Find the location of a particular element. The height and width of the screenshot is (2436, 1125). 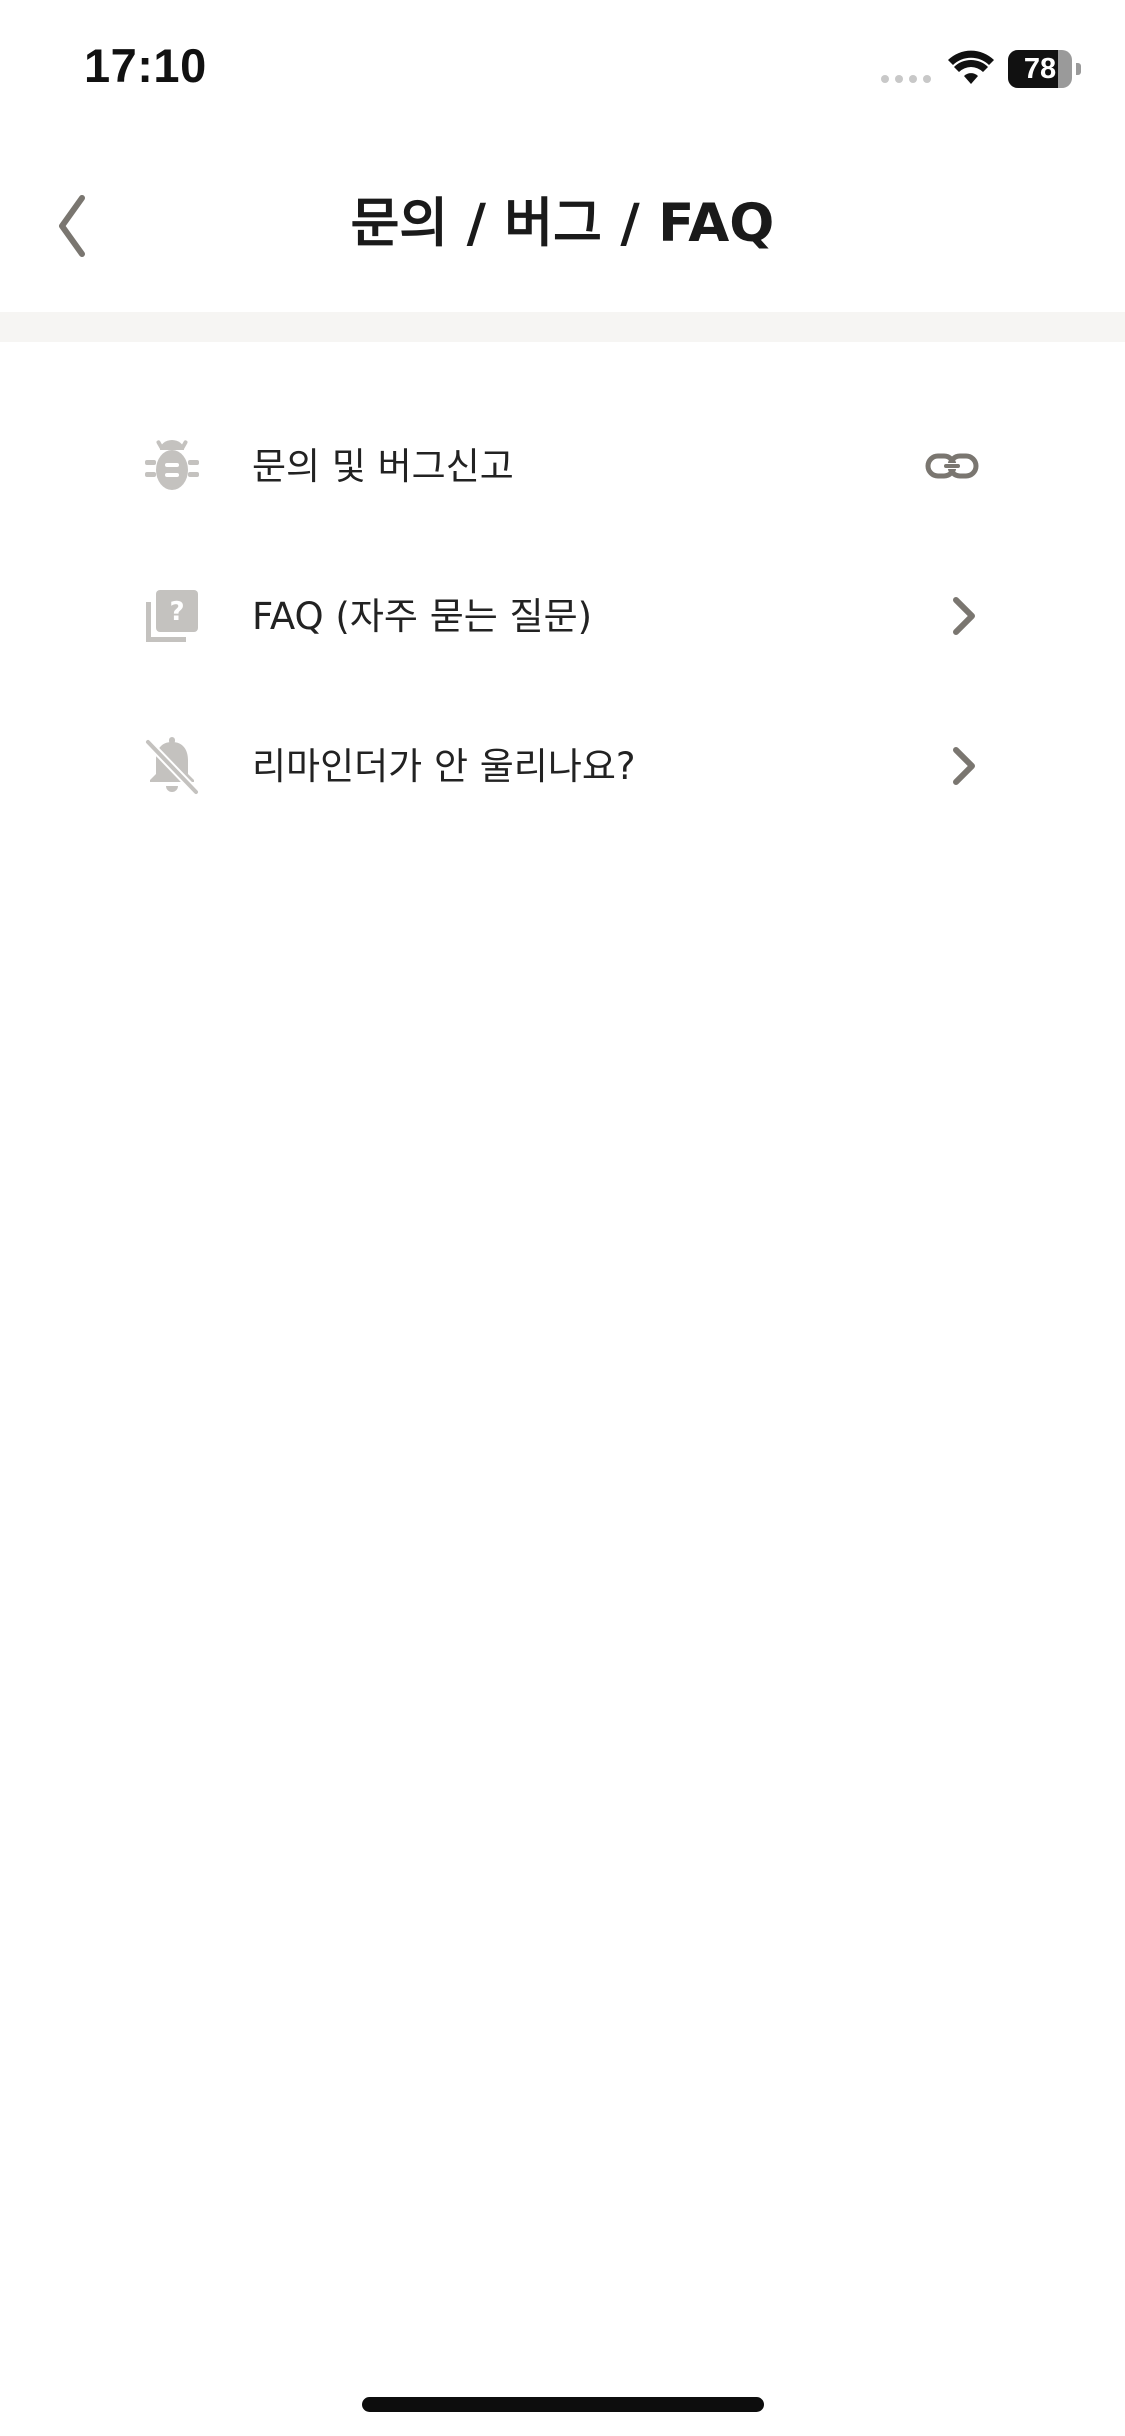

menu-item-reminder-not-ringing: 리마인더가 안 울리나요? is located at coordinates (562, 766).